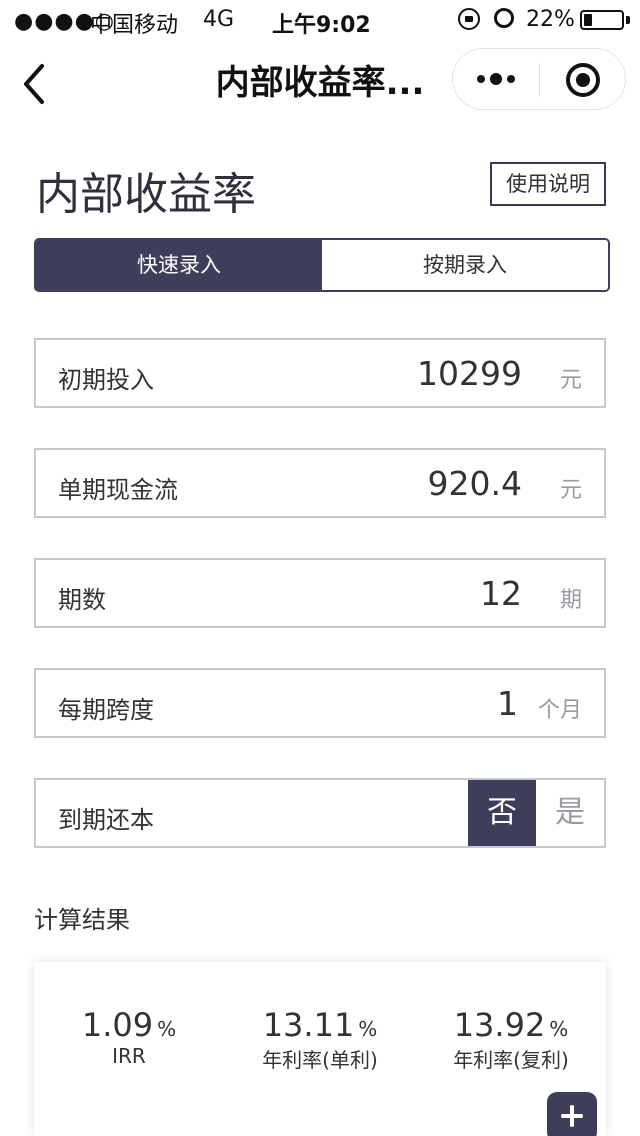 The width and height of the screenshot is (640, 1136). I want to click on alarm-icon, so click(504, 18).